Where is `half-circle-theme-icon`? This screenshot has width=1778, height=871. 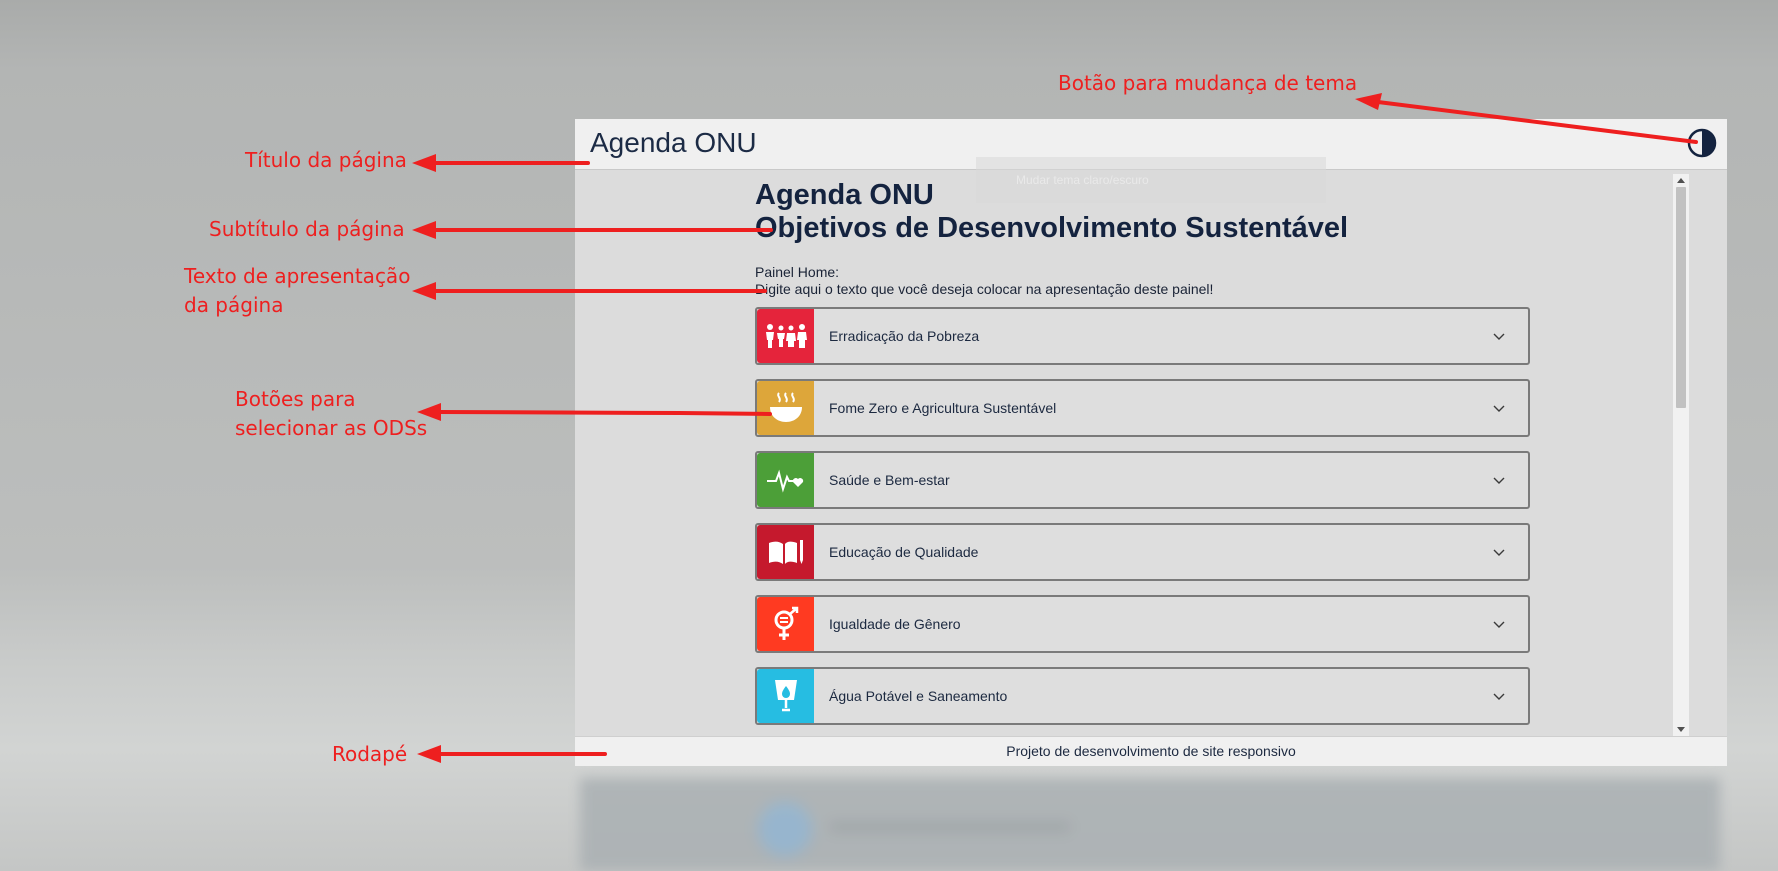
half-circle-theme-icon is located at coordinates (1702, 143).